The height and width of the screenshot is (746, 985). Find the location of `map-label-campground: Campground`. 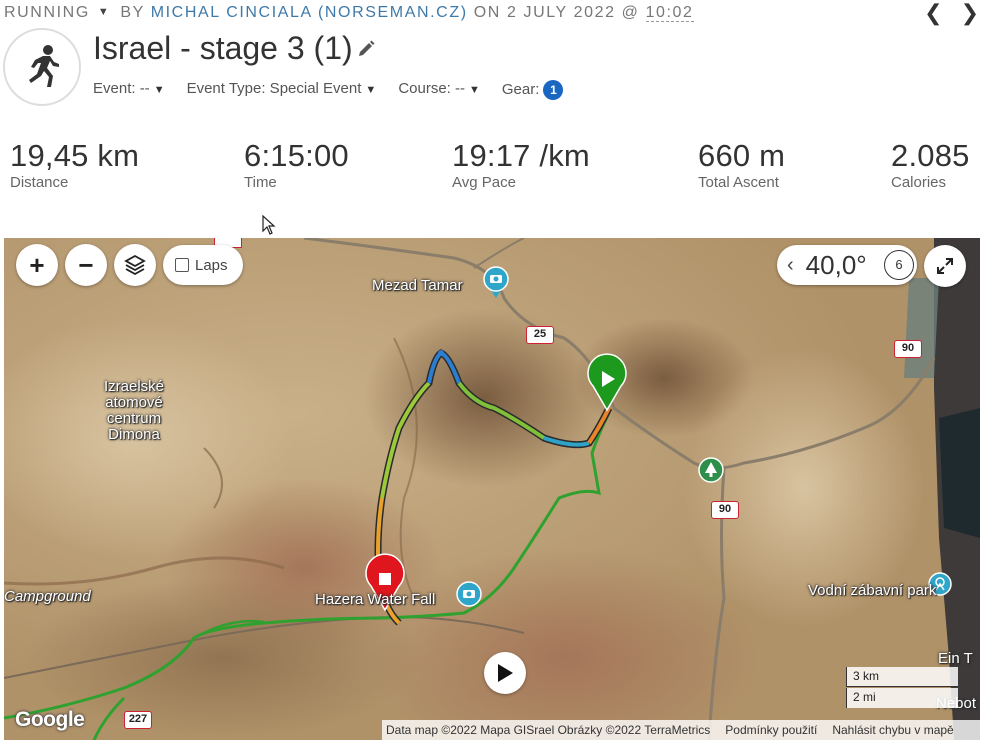

map-label-campground: Campground is located at coordinates (47, 596).